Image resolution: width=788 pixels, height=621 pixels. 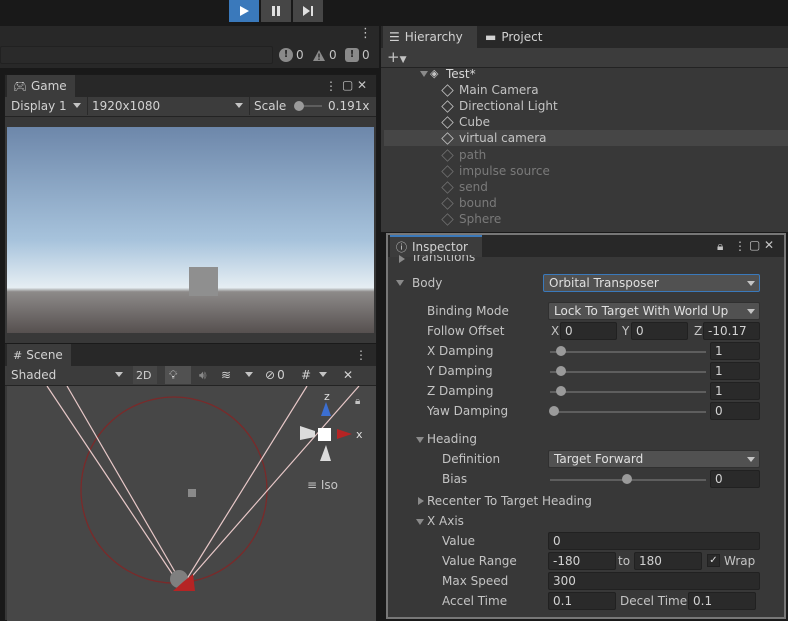 What do you see at coordinates (291, 55) in the screenshot?
I see `error-count-toggle: ! 0` at bounding box center [291, 55].